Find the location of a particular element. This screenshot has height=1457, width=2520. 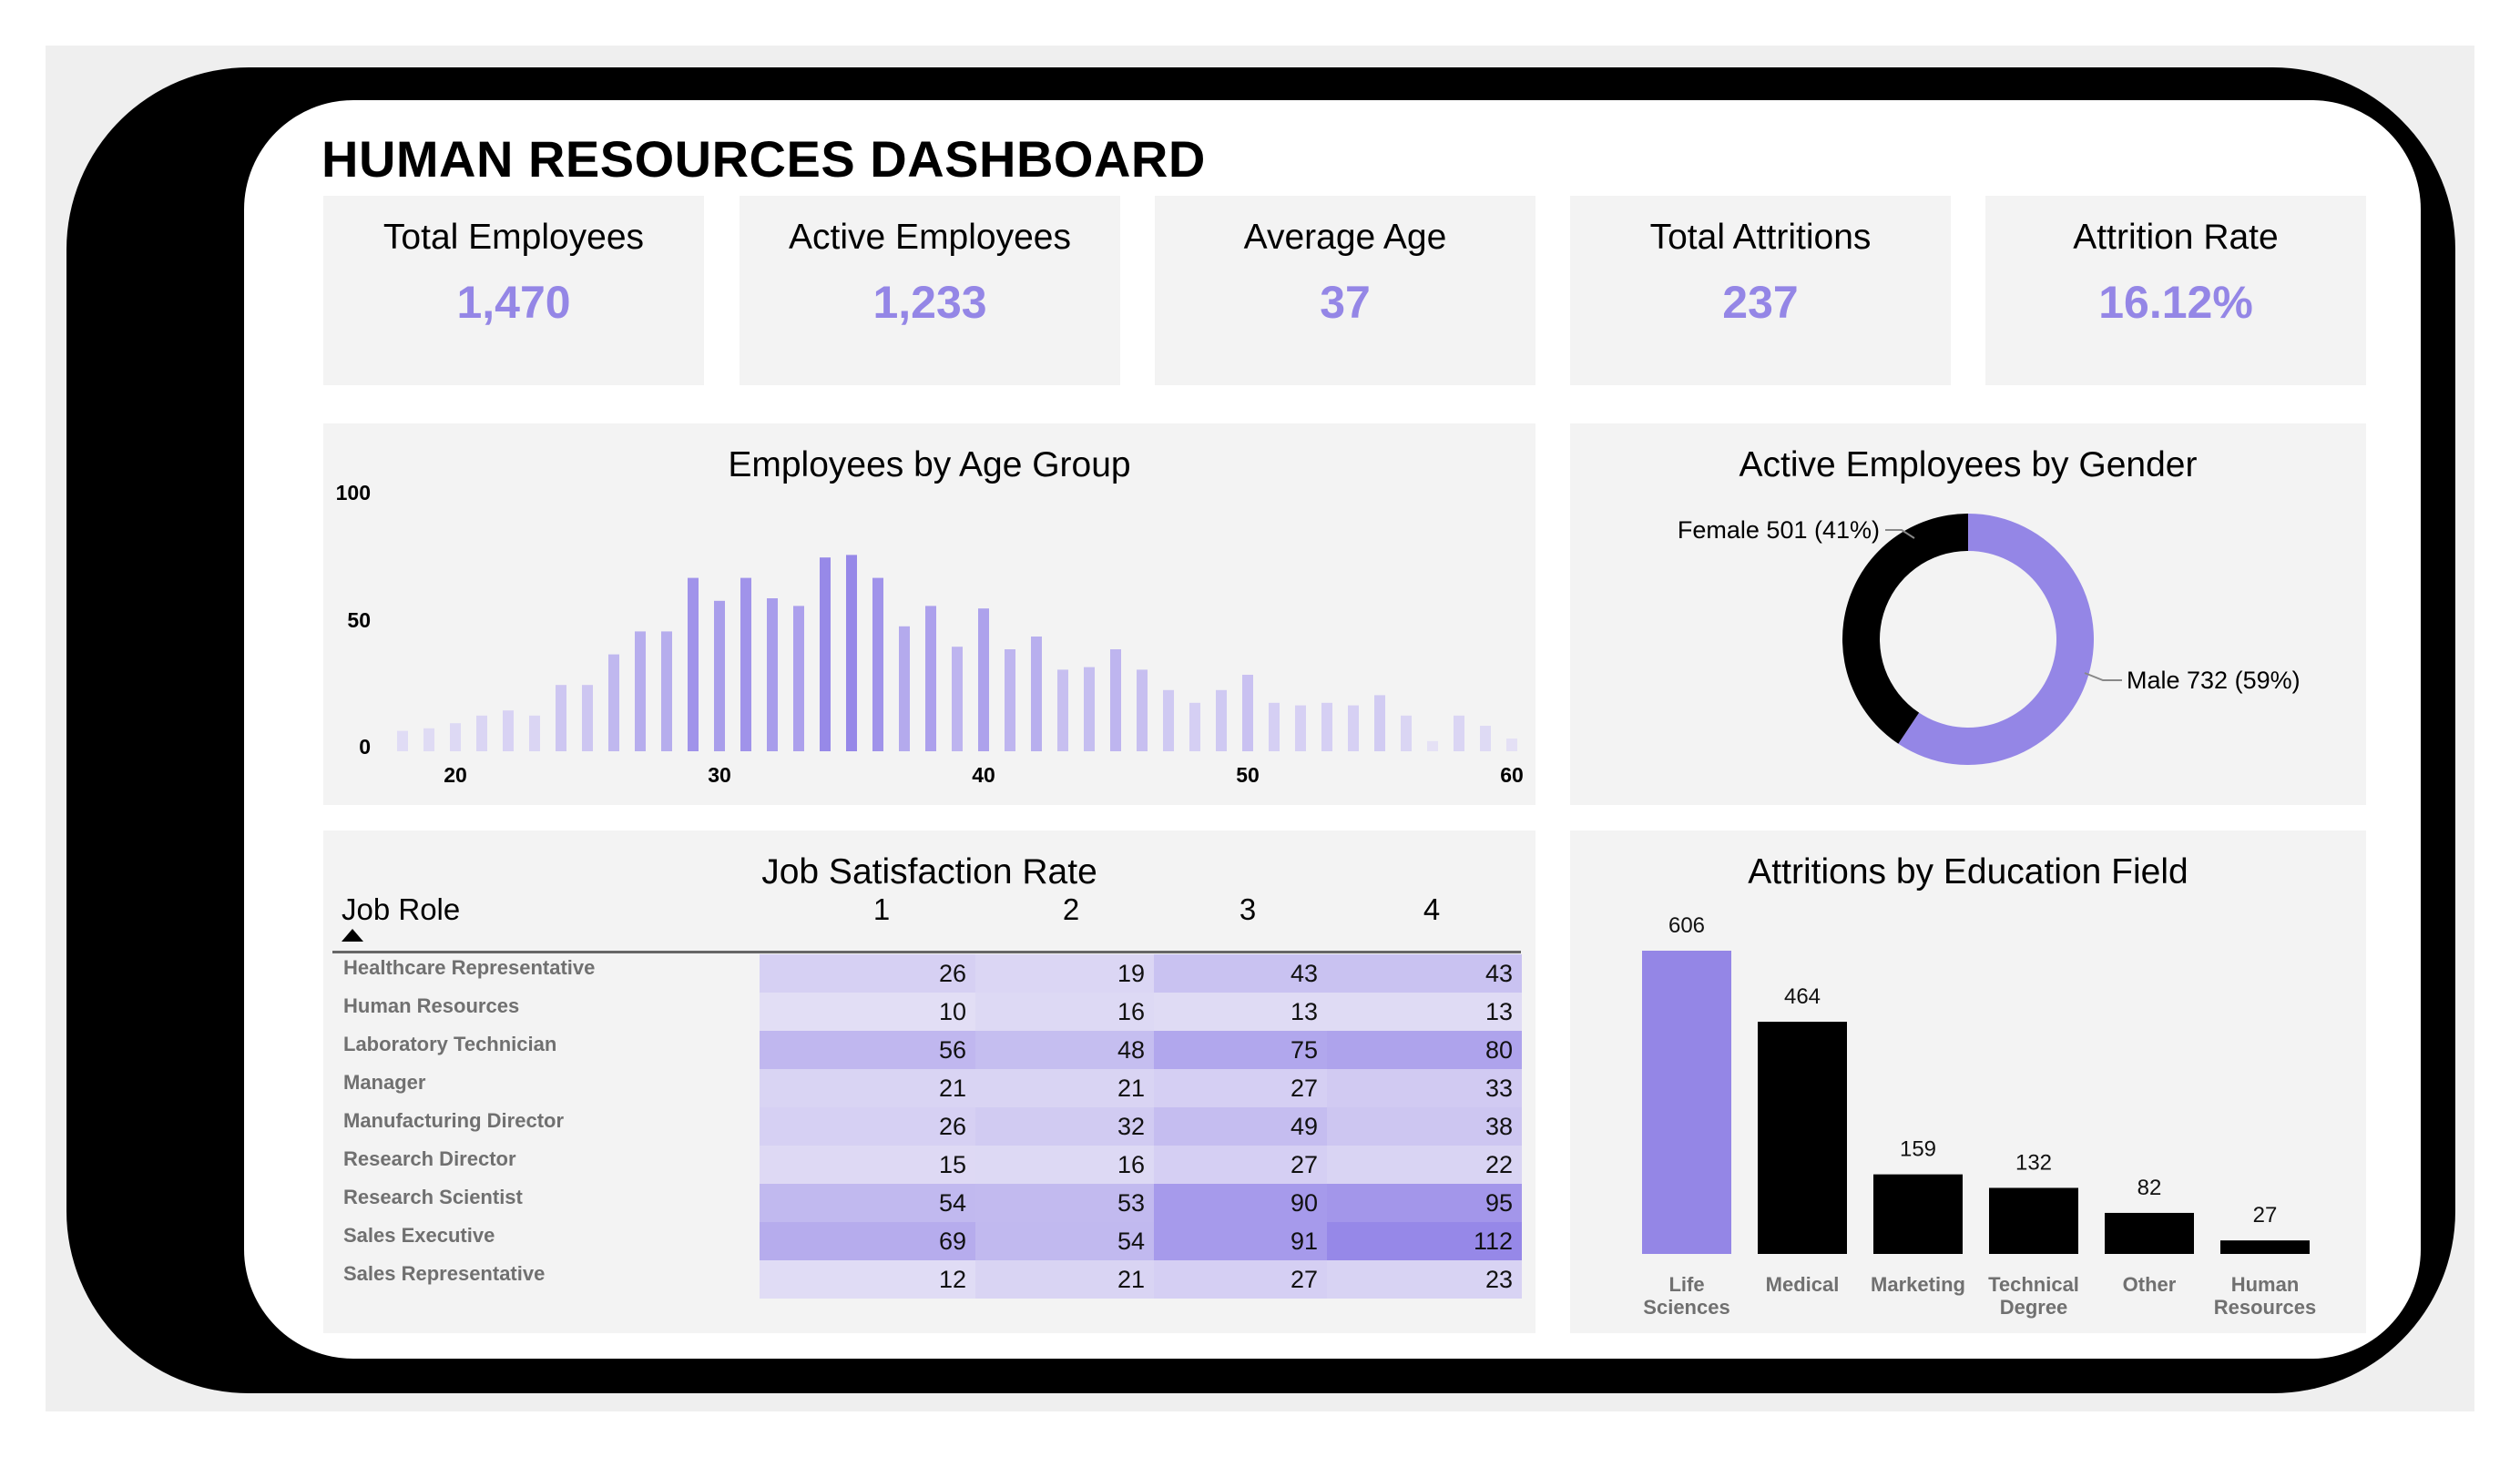

kpi-card-total-employees: Total Employees 1,470 is located at coordinates (513, 291).